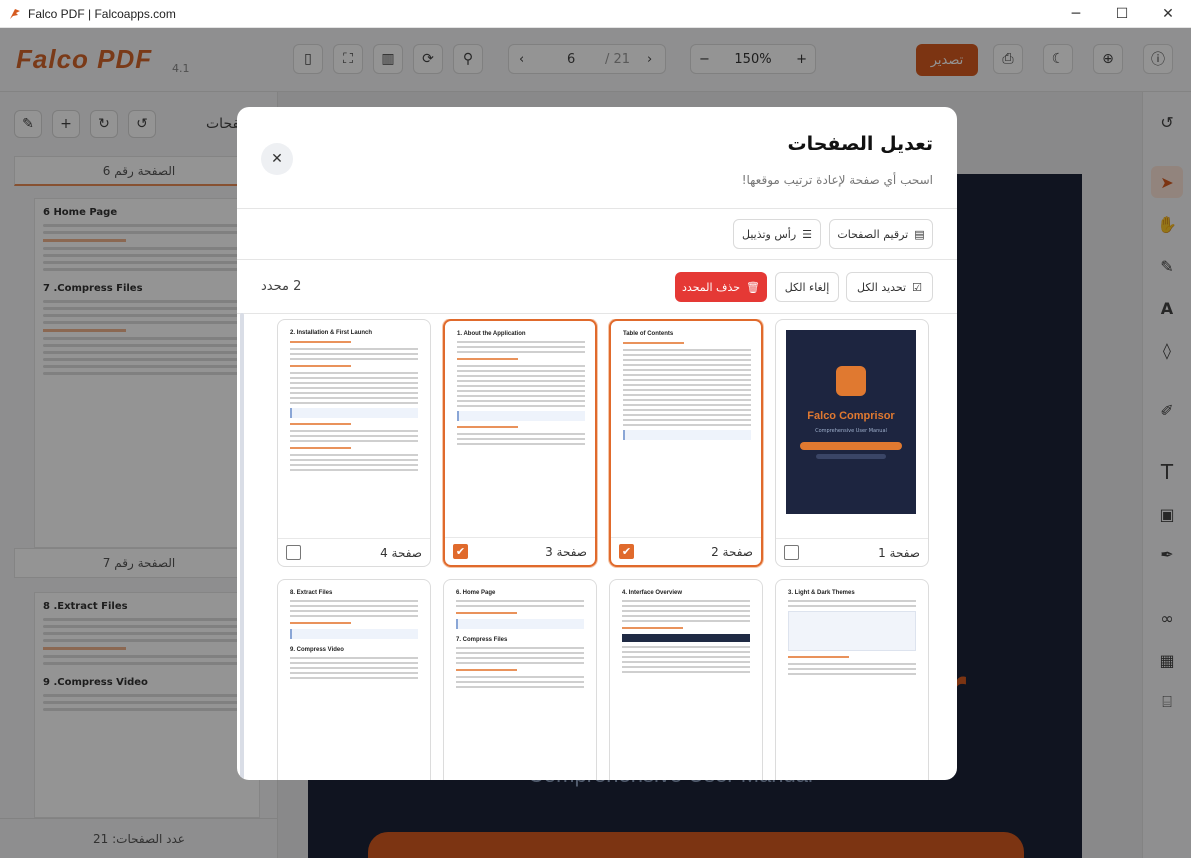  I want to click on delete-selected-button: 🗑 حذف المحدد, so click(721, 287).